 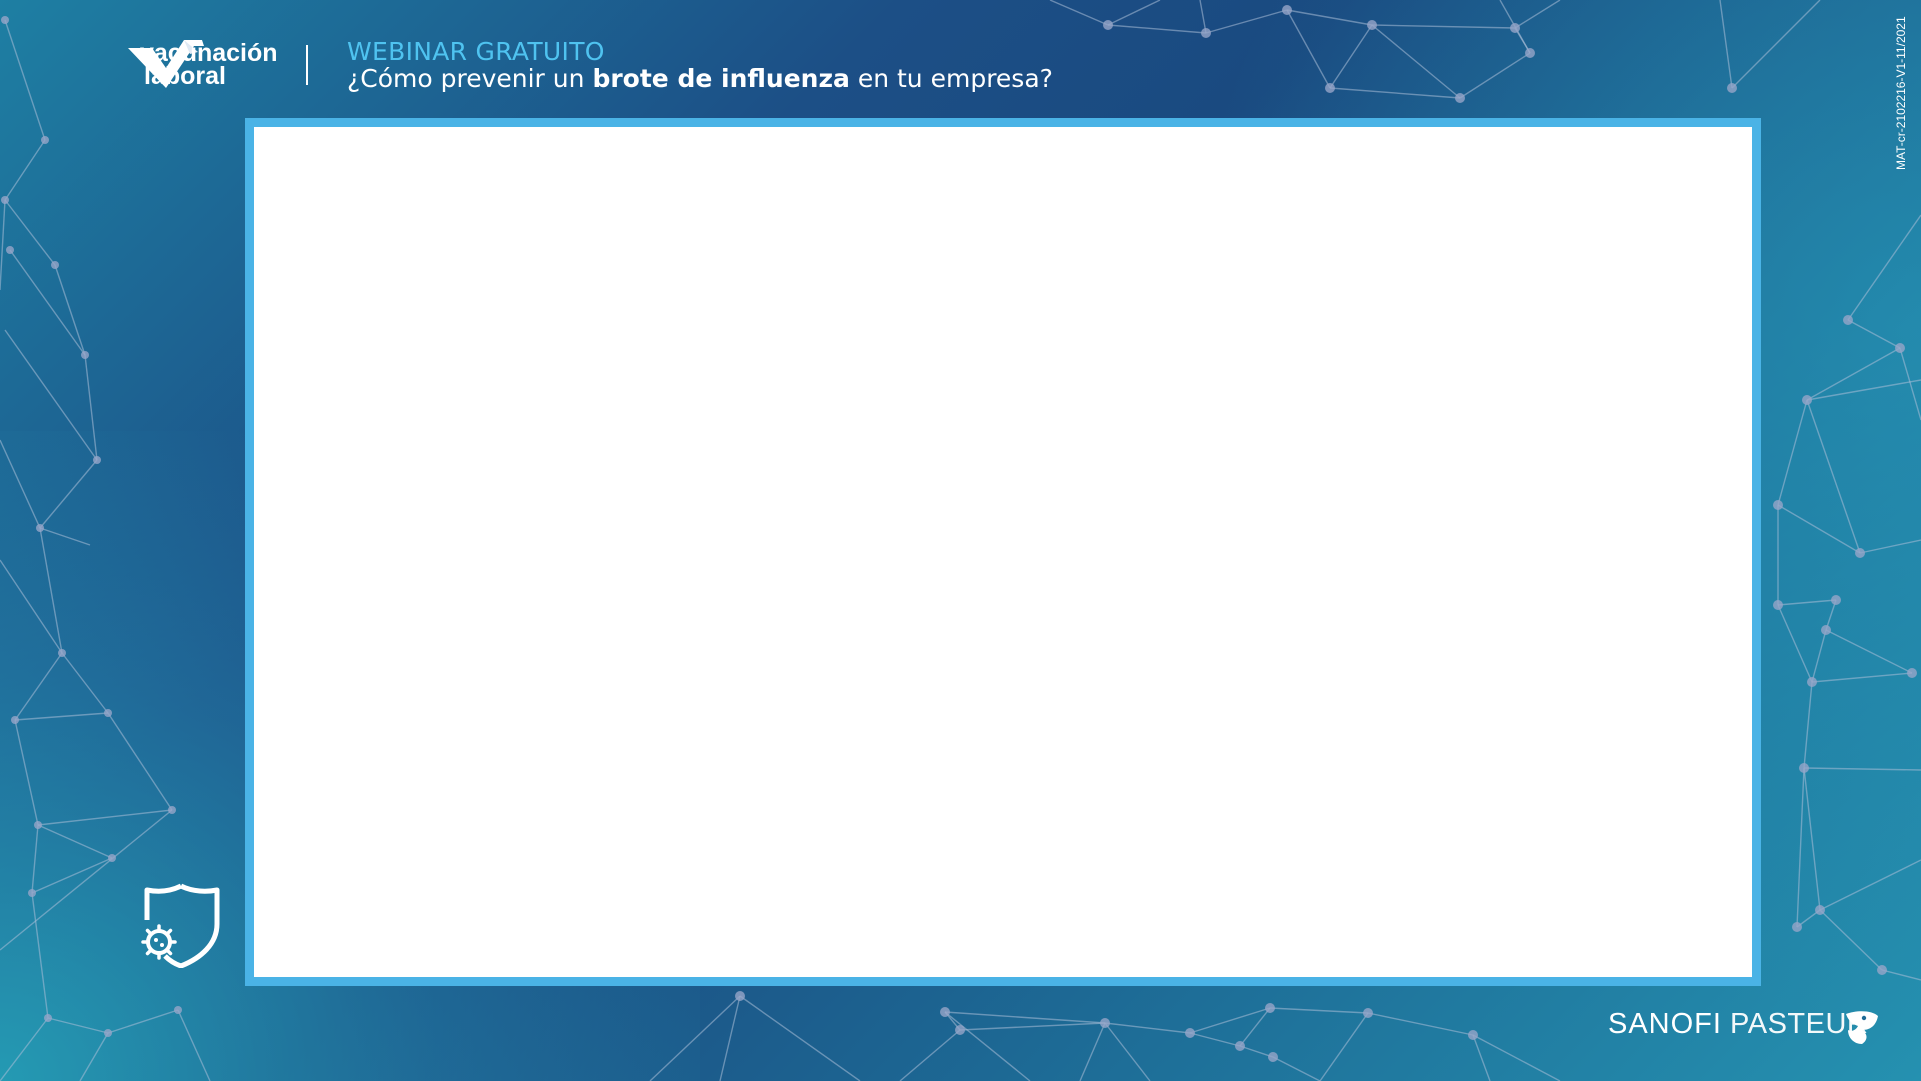 What do you see at coordinates (1901, 93) in the screenshot?
I see `document-code: MAT-cr-2102216-V1-11/2021` at bounding box center [1901, 93].